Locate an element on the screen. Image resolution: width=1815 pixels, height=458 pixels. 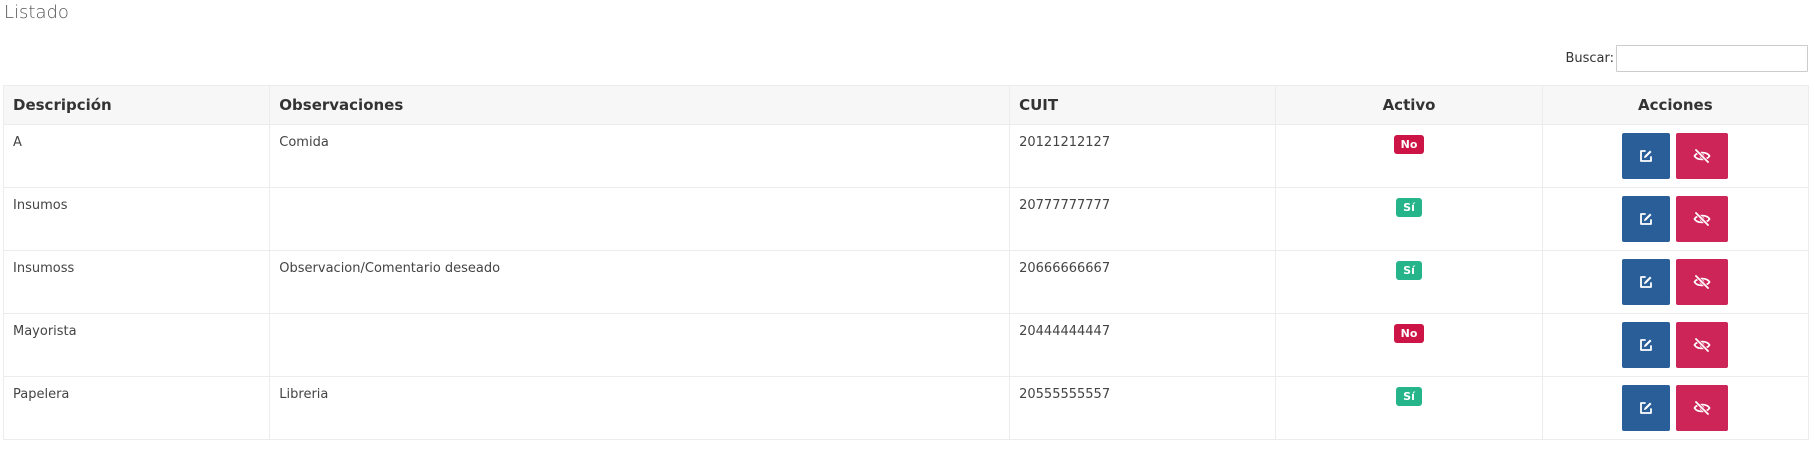
column-header-observaciones: Observaciones is located at coordinates (640, 105).